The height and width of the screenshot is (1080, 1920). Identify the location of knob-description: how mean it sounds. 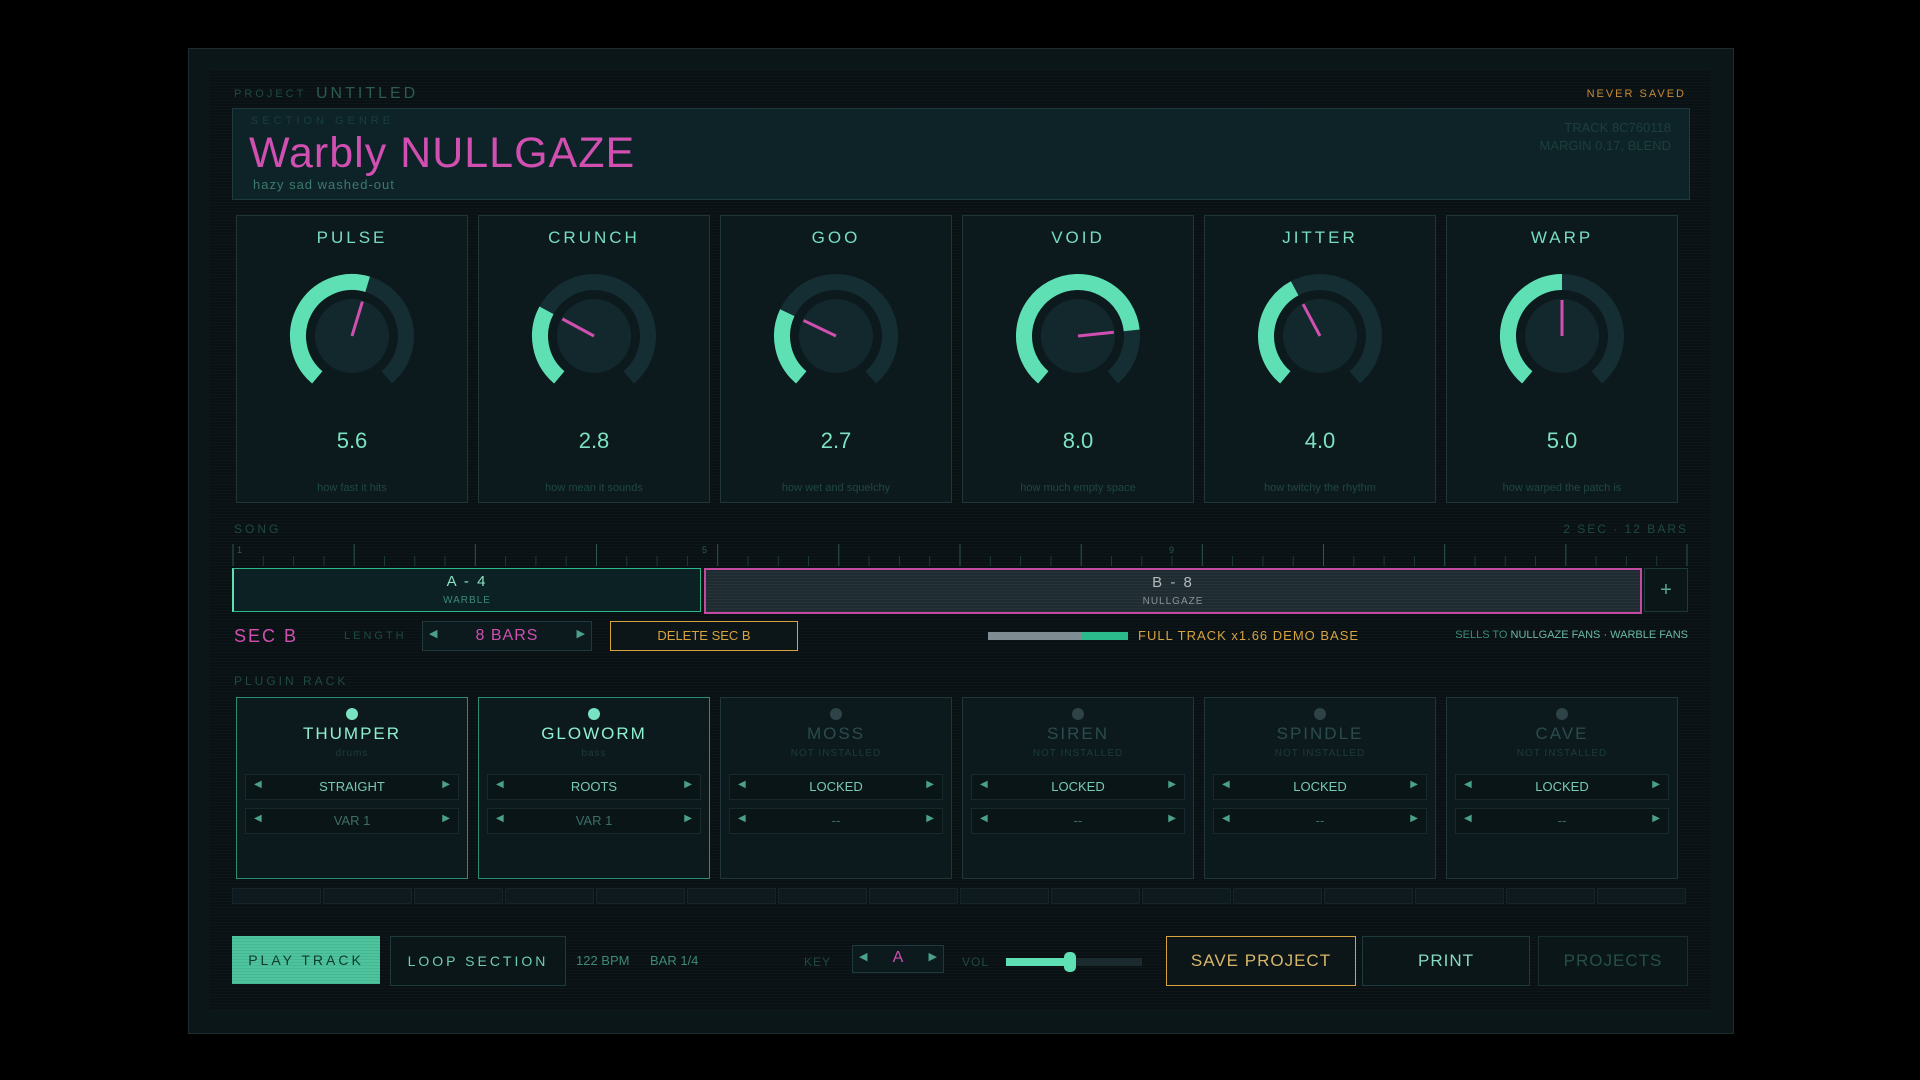
(594, 488).